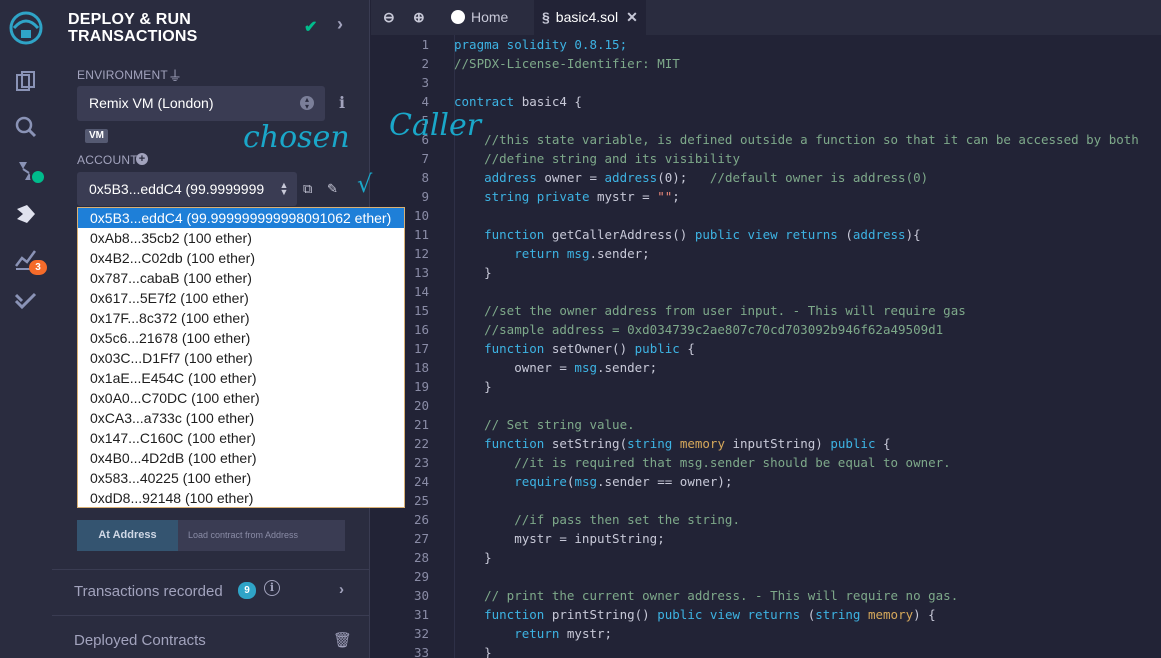 The height and width of the screenshot is (658, 1161). Describe the element at coordinates (425, 82) in the screenshot. I see `line-number: 3` at that location.